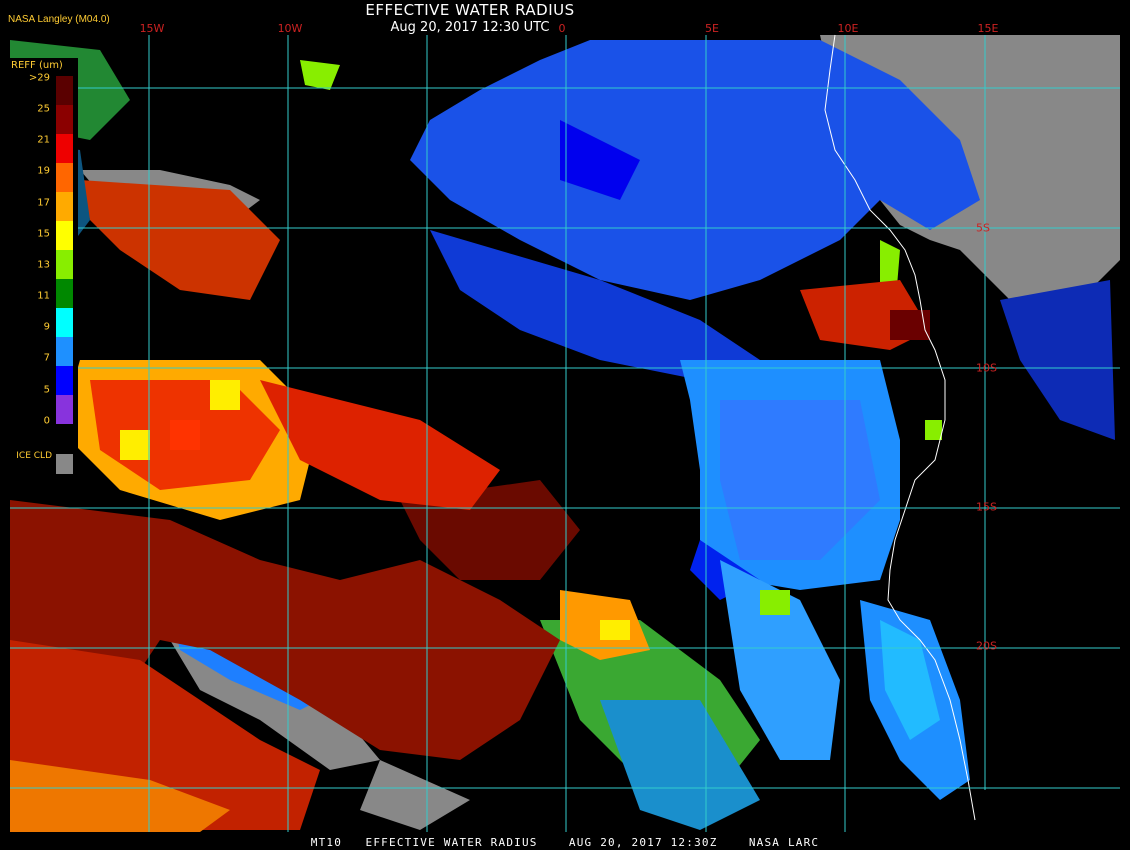  Describe the element at coordinates (34, 456) in the screenshot. I see `ice-cloud-label: ICE CLD` at that location.